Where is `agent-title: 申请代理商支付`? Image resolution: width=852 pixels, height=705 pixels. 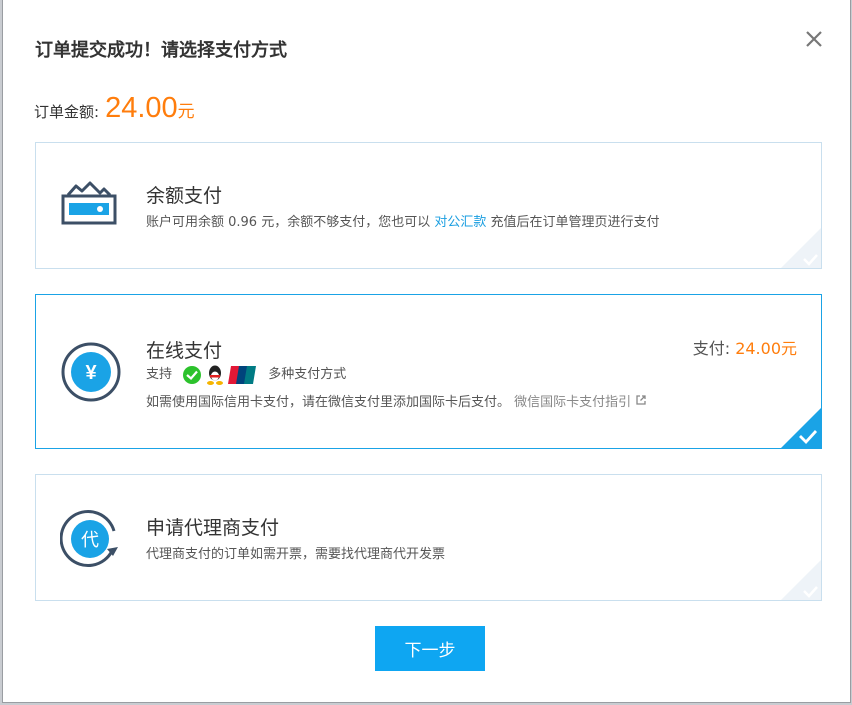
agent-title: 申请代理商支付 is located at coordinates (213, 528).